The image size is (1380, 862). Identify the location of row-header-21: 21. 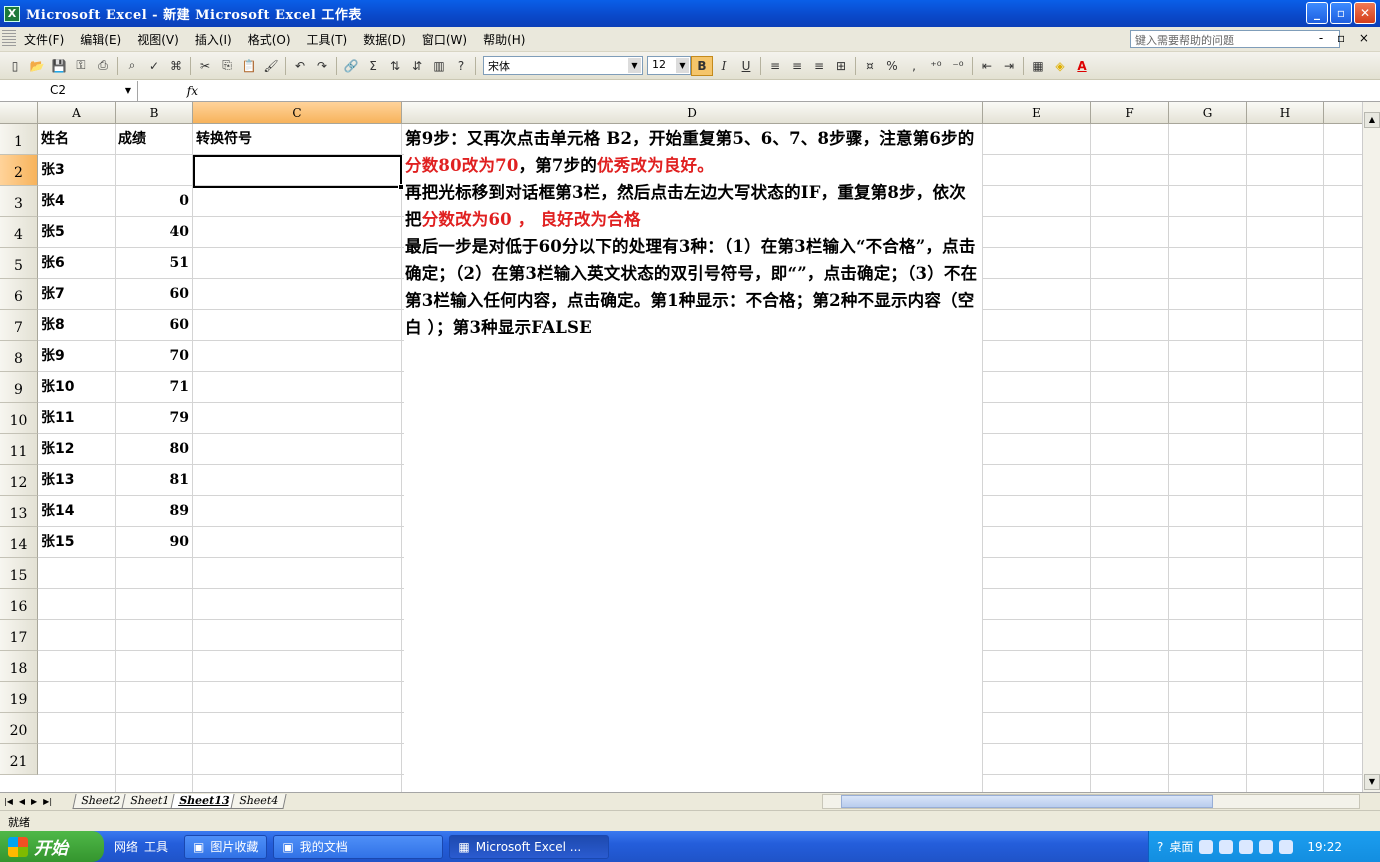
(19, 759).